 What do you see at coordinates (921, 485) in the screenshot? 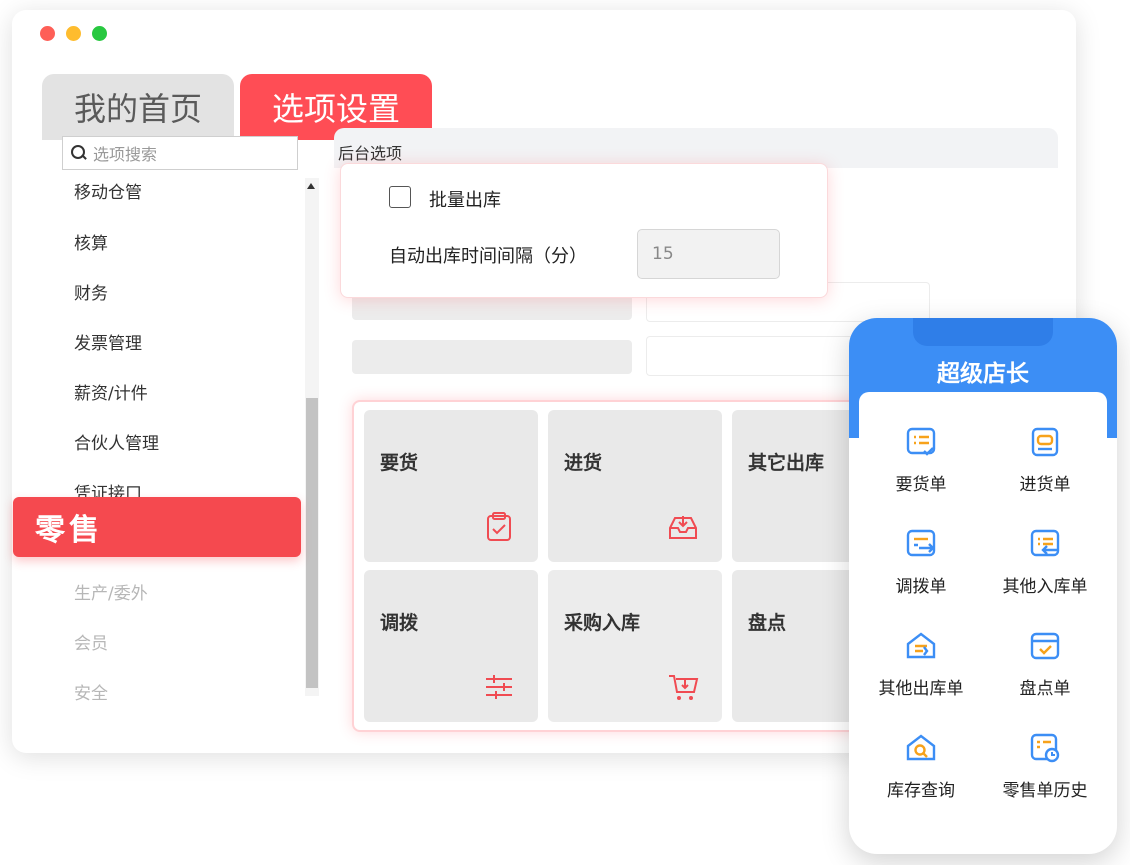
I see `mobile-app-label: 要货单` at bounding box center [921, 485].